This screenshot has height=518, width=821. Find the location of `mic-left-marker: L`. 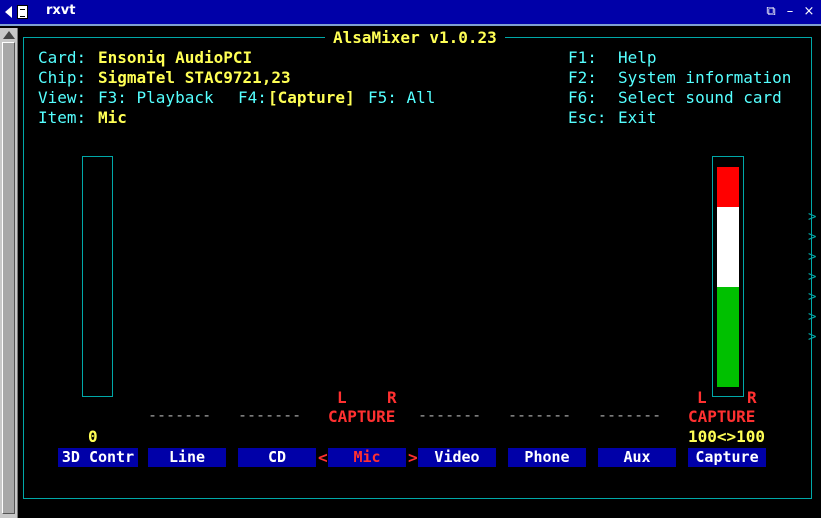

mic-left-marker: L is located at coordinates (342, 397).